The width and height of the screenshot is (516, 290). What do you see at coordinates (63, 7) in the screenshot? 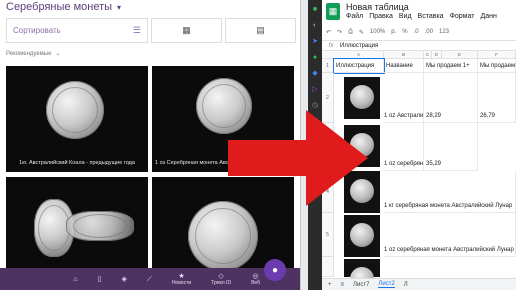
I see `category-header: Серебряные монеты ▾` at bounding box center [63, 7].